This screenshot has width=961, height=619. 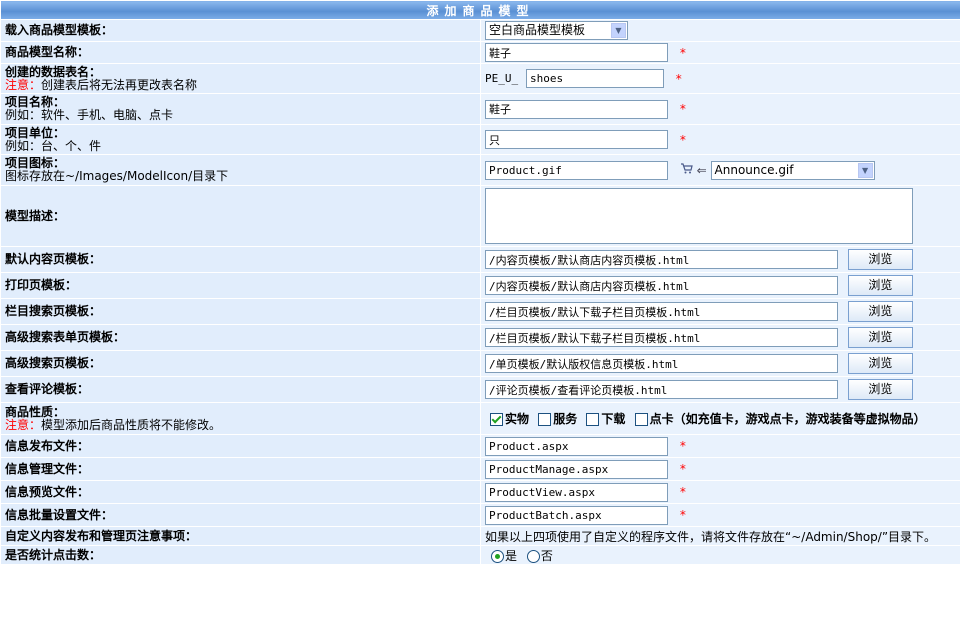 I want to click on comment-template-label: 查看评论模板：, so click(x=240, y=389).